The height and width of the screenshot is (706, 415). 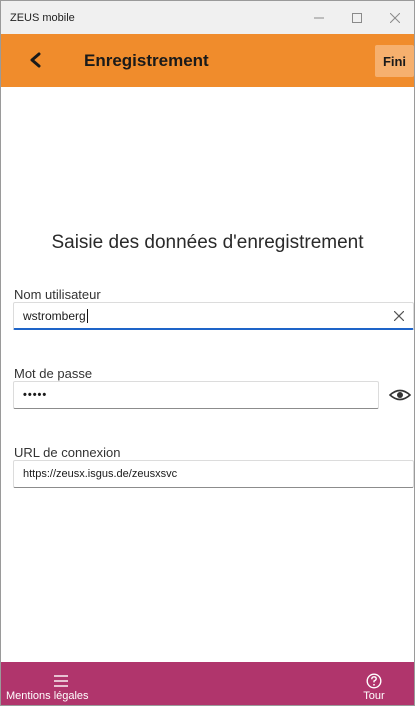 I want to click on app-header: Enregistrement Fini, so click(x=207, y=60).